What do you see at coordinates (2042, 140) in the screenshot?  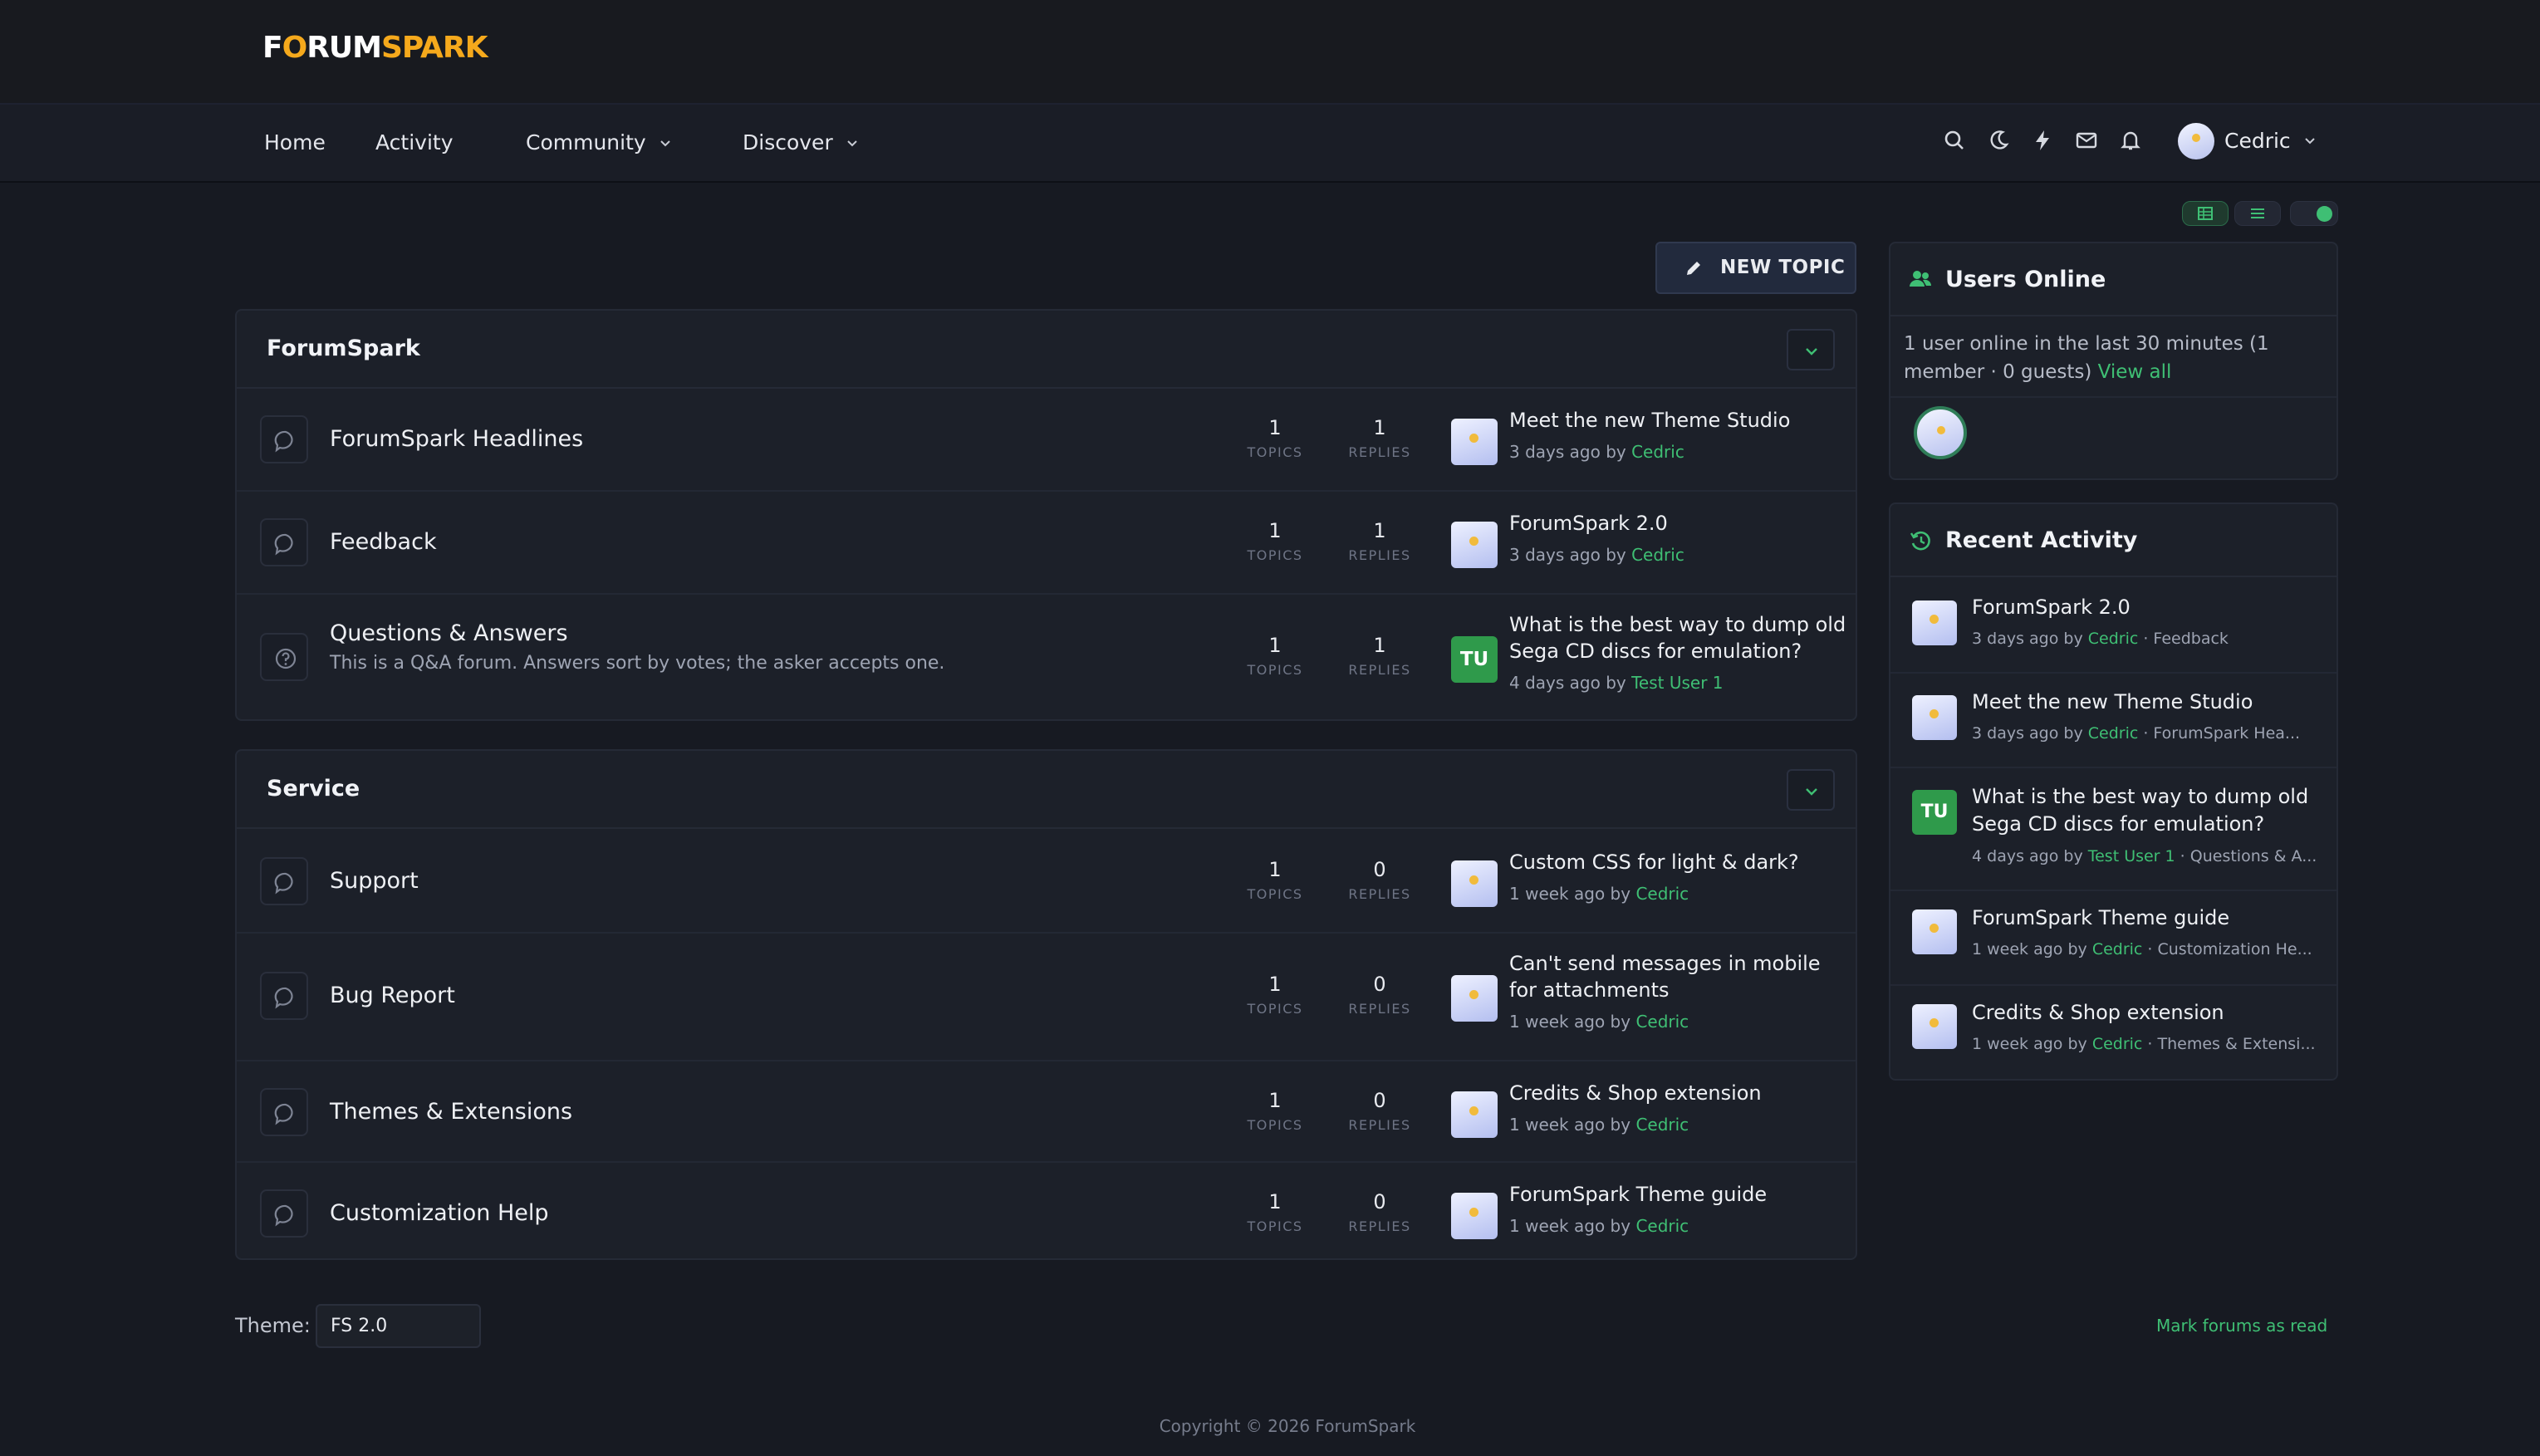 I see `bolt-icon` at bounding box center [2042, 140].